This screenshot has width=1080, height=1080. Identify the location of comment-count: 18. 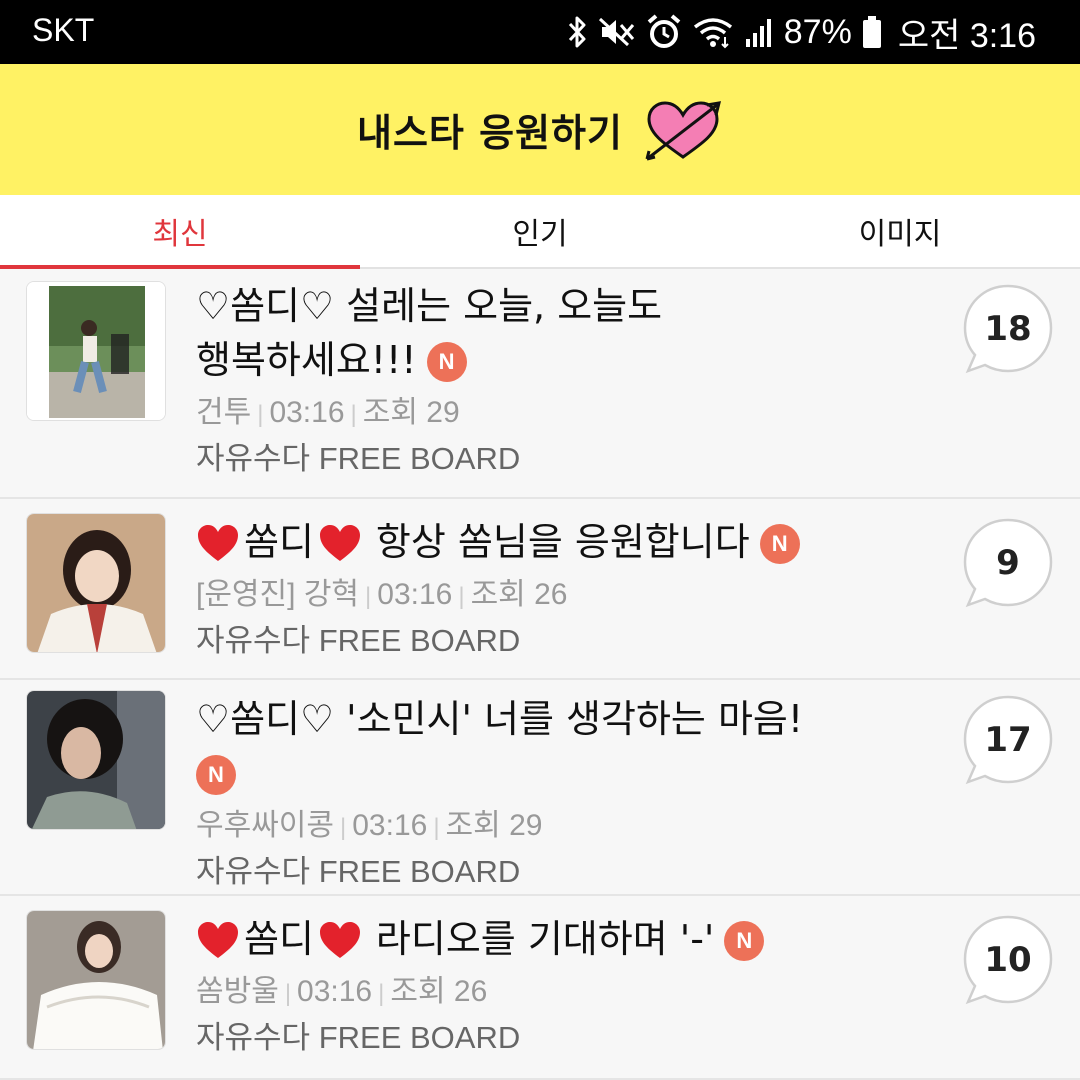
(1008, 329).